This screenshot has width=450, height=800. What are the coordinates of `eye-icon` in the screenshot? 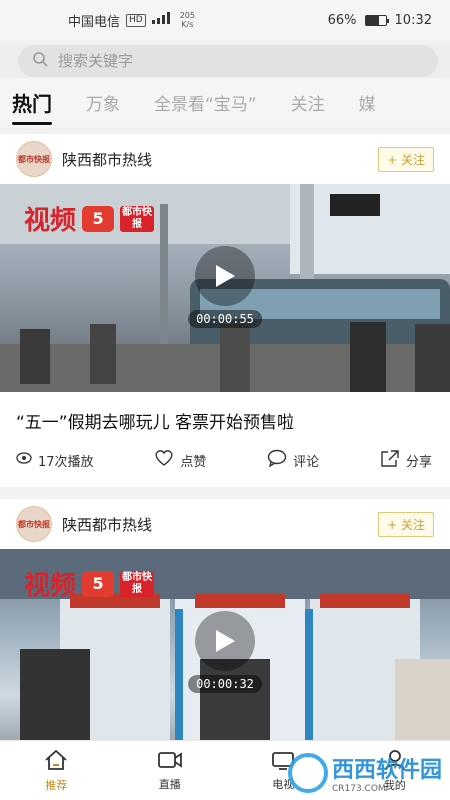 It's located at (24, 460).